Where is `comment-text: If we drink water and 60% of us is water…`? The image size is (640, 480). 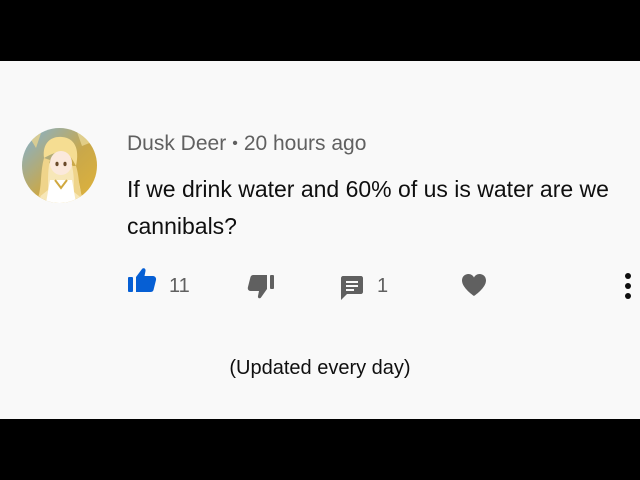
comment-text: If we drink water and 60% of us is water… is located at coordinates (368, 207).